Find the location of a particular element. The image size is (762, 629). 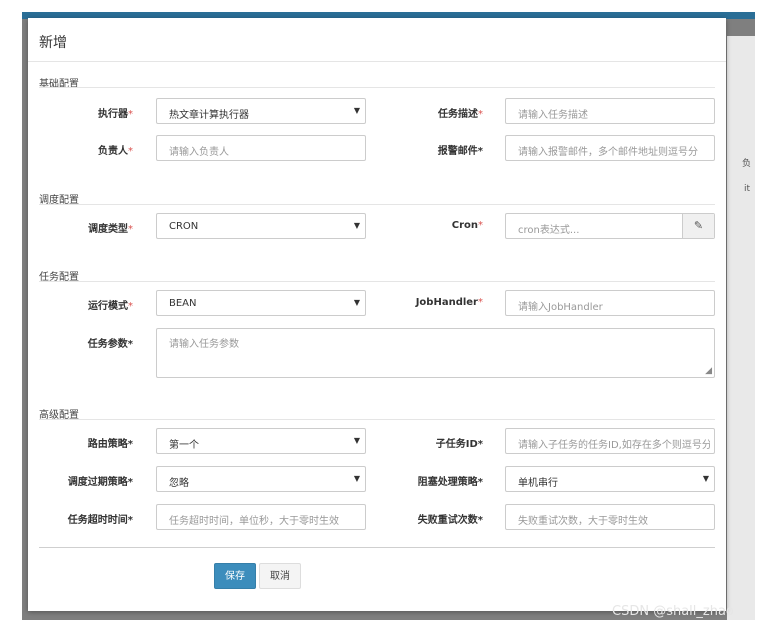

alarm-email-placeholder: 请输入报警邮件，多个邮件地址则逗号分 is located at coordinates (608, 152).